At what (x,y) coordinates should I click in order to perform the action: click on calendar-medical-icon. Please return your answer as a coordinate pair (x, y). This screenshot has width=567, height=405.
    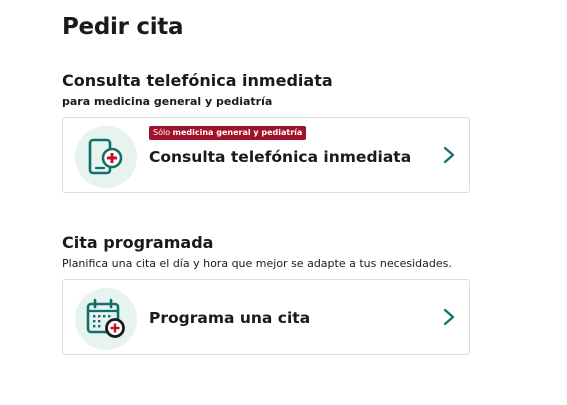
    Looking at the image, I should click on (106, 319).